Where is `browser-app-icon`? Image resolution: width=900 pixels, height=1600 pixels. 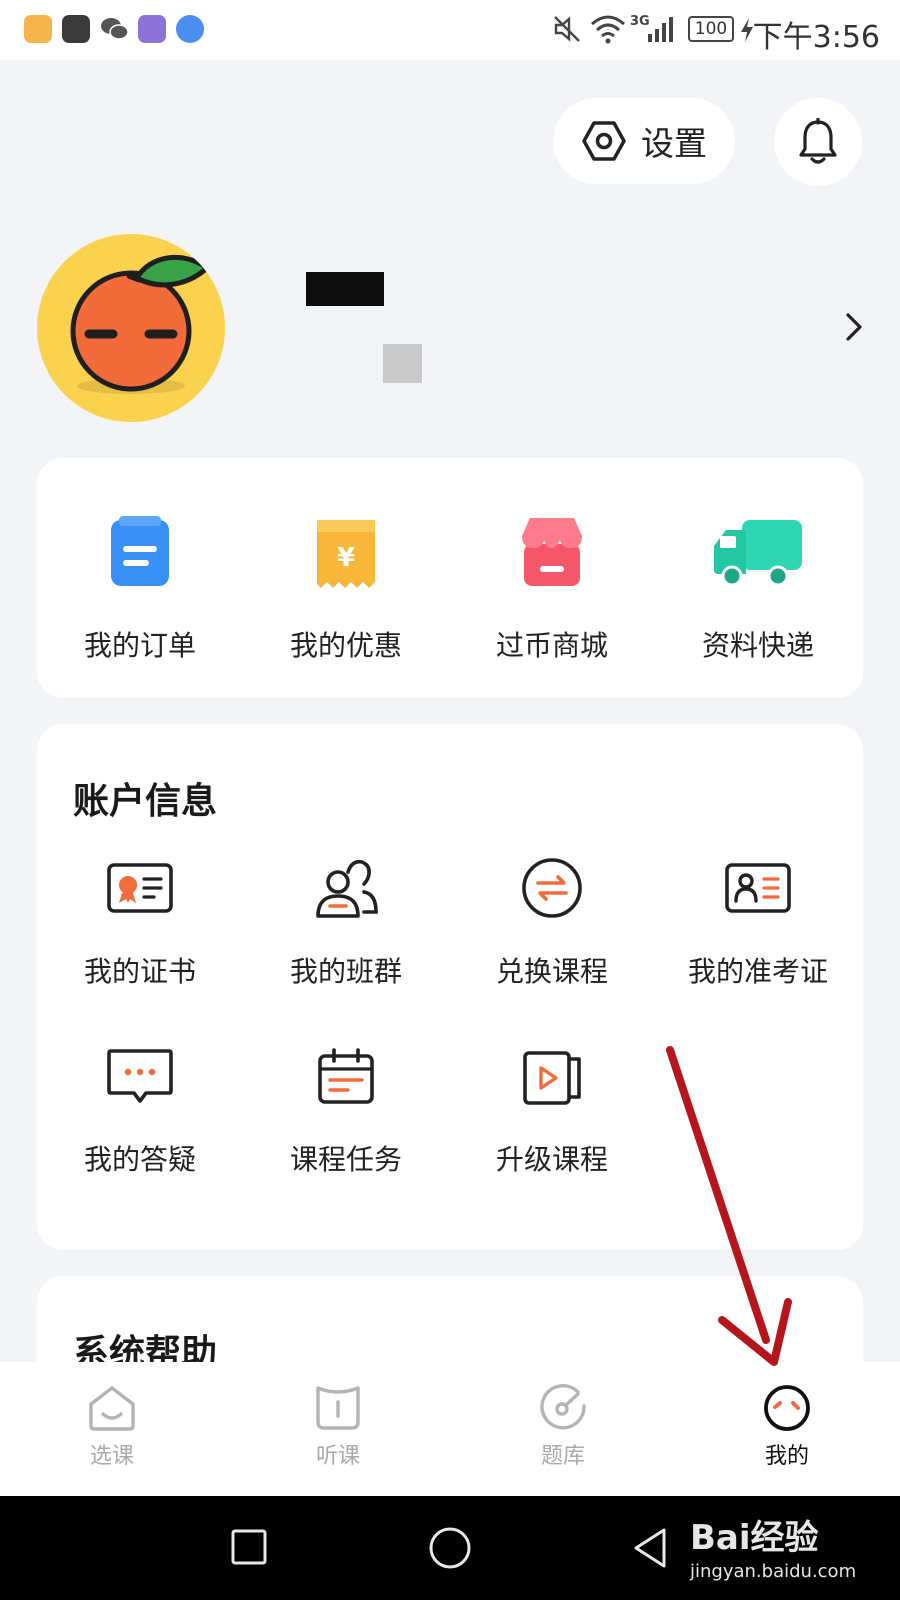
browser-app-icon is located at coordinates (152, 29).